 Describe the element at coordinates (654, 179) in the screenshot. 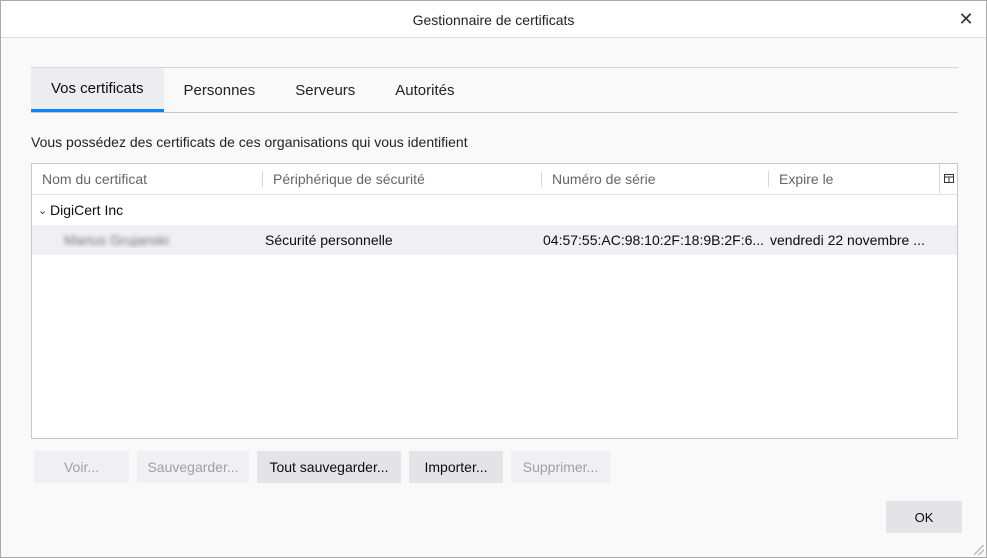

I see `column-header-serial: Numéro de série` at that location.